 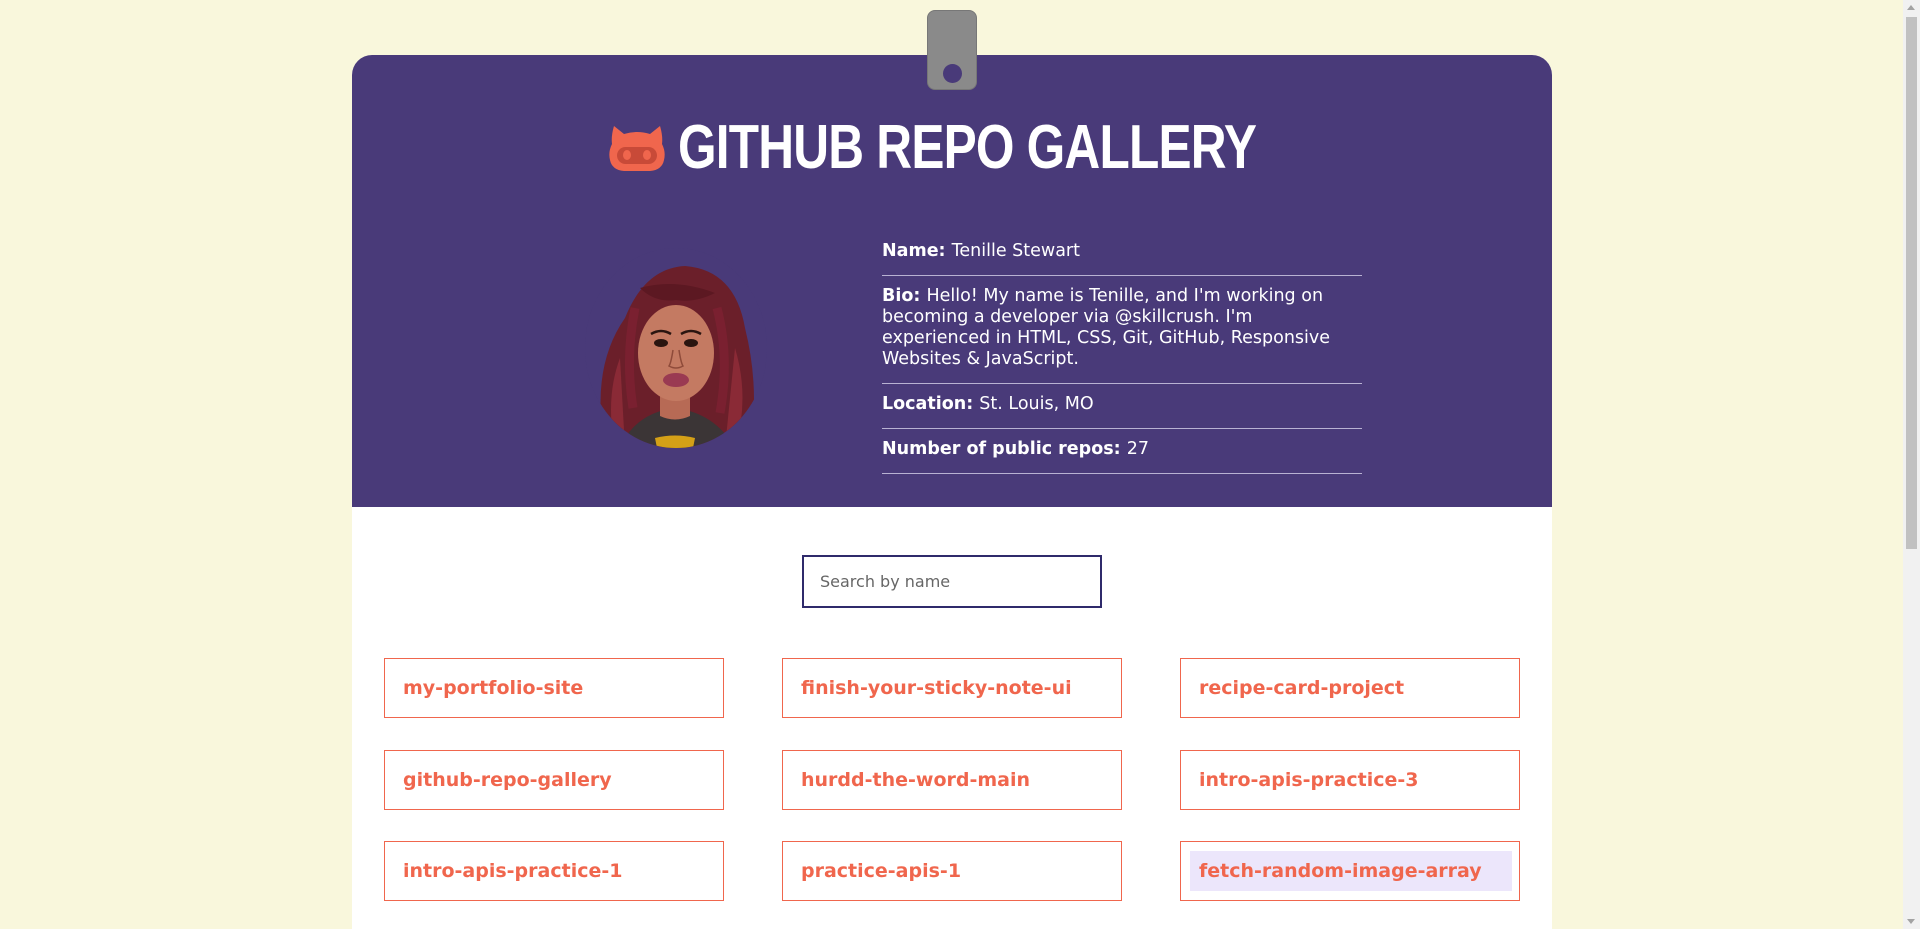 I want to click on avatar-image, so click(x=676, y=348).